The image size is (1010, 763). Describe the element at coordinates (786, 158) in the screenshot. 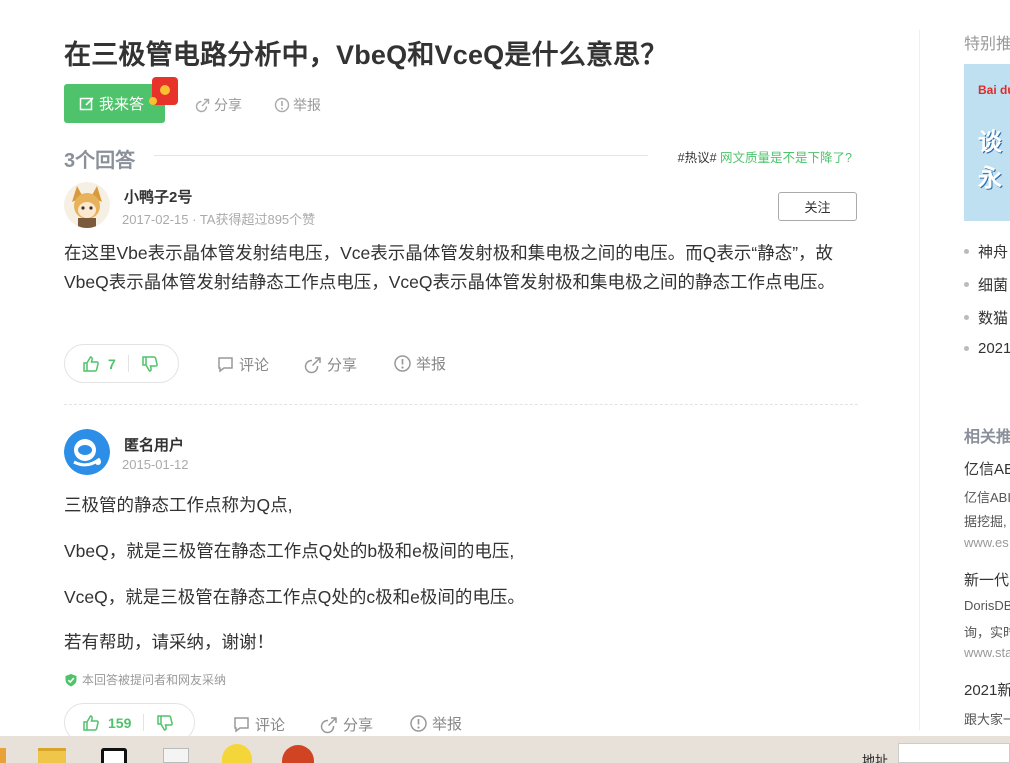

I see `hot-topic-text: 网文质量是不是下降了?` at that location.